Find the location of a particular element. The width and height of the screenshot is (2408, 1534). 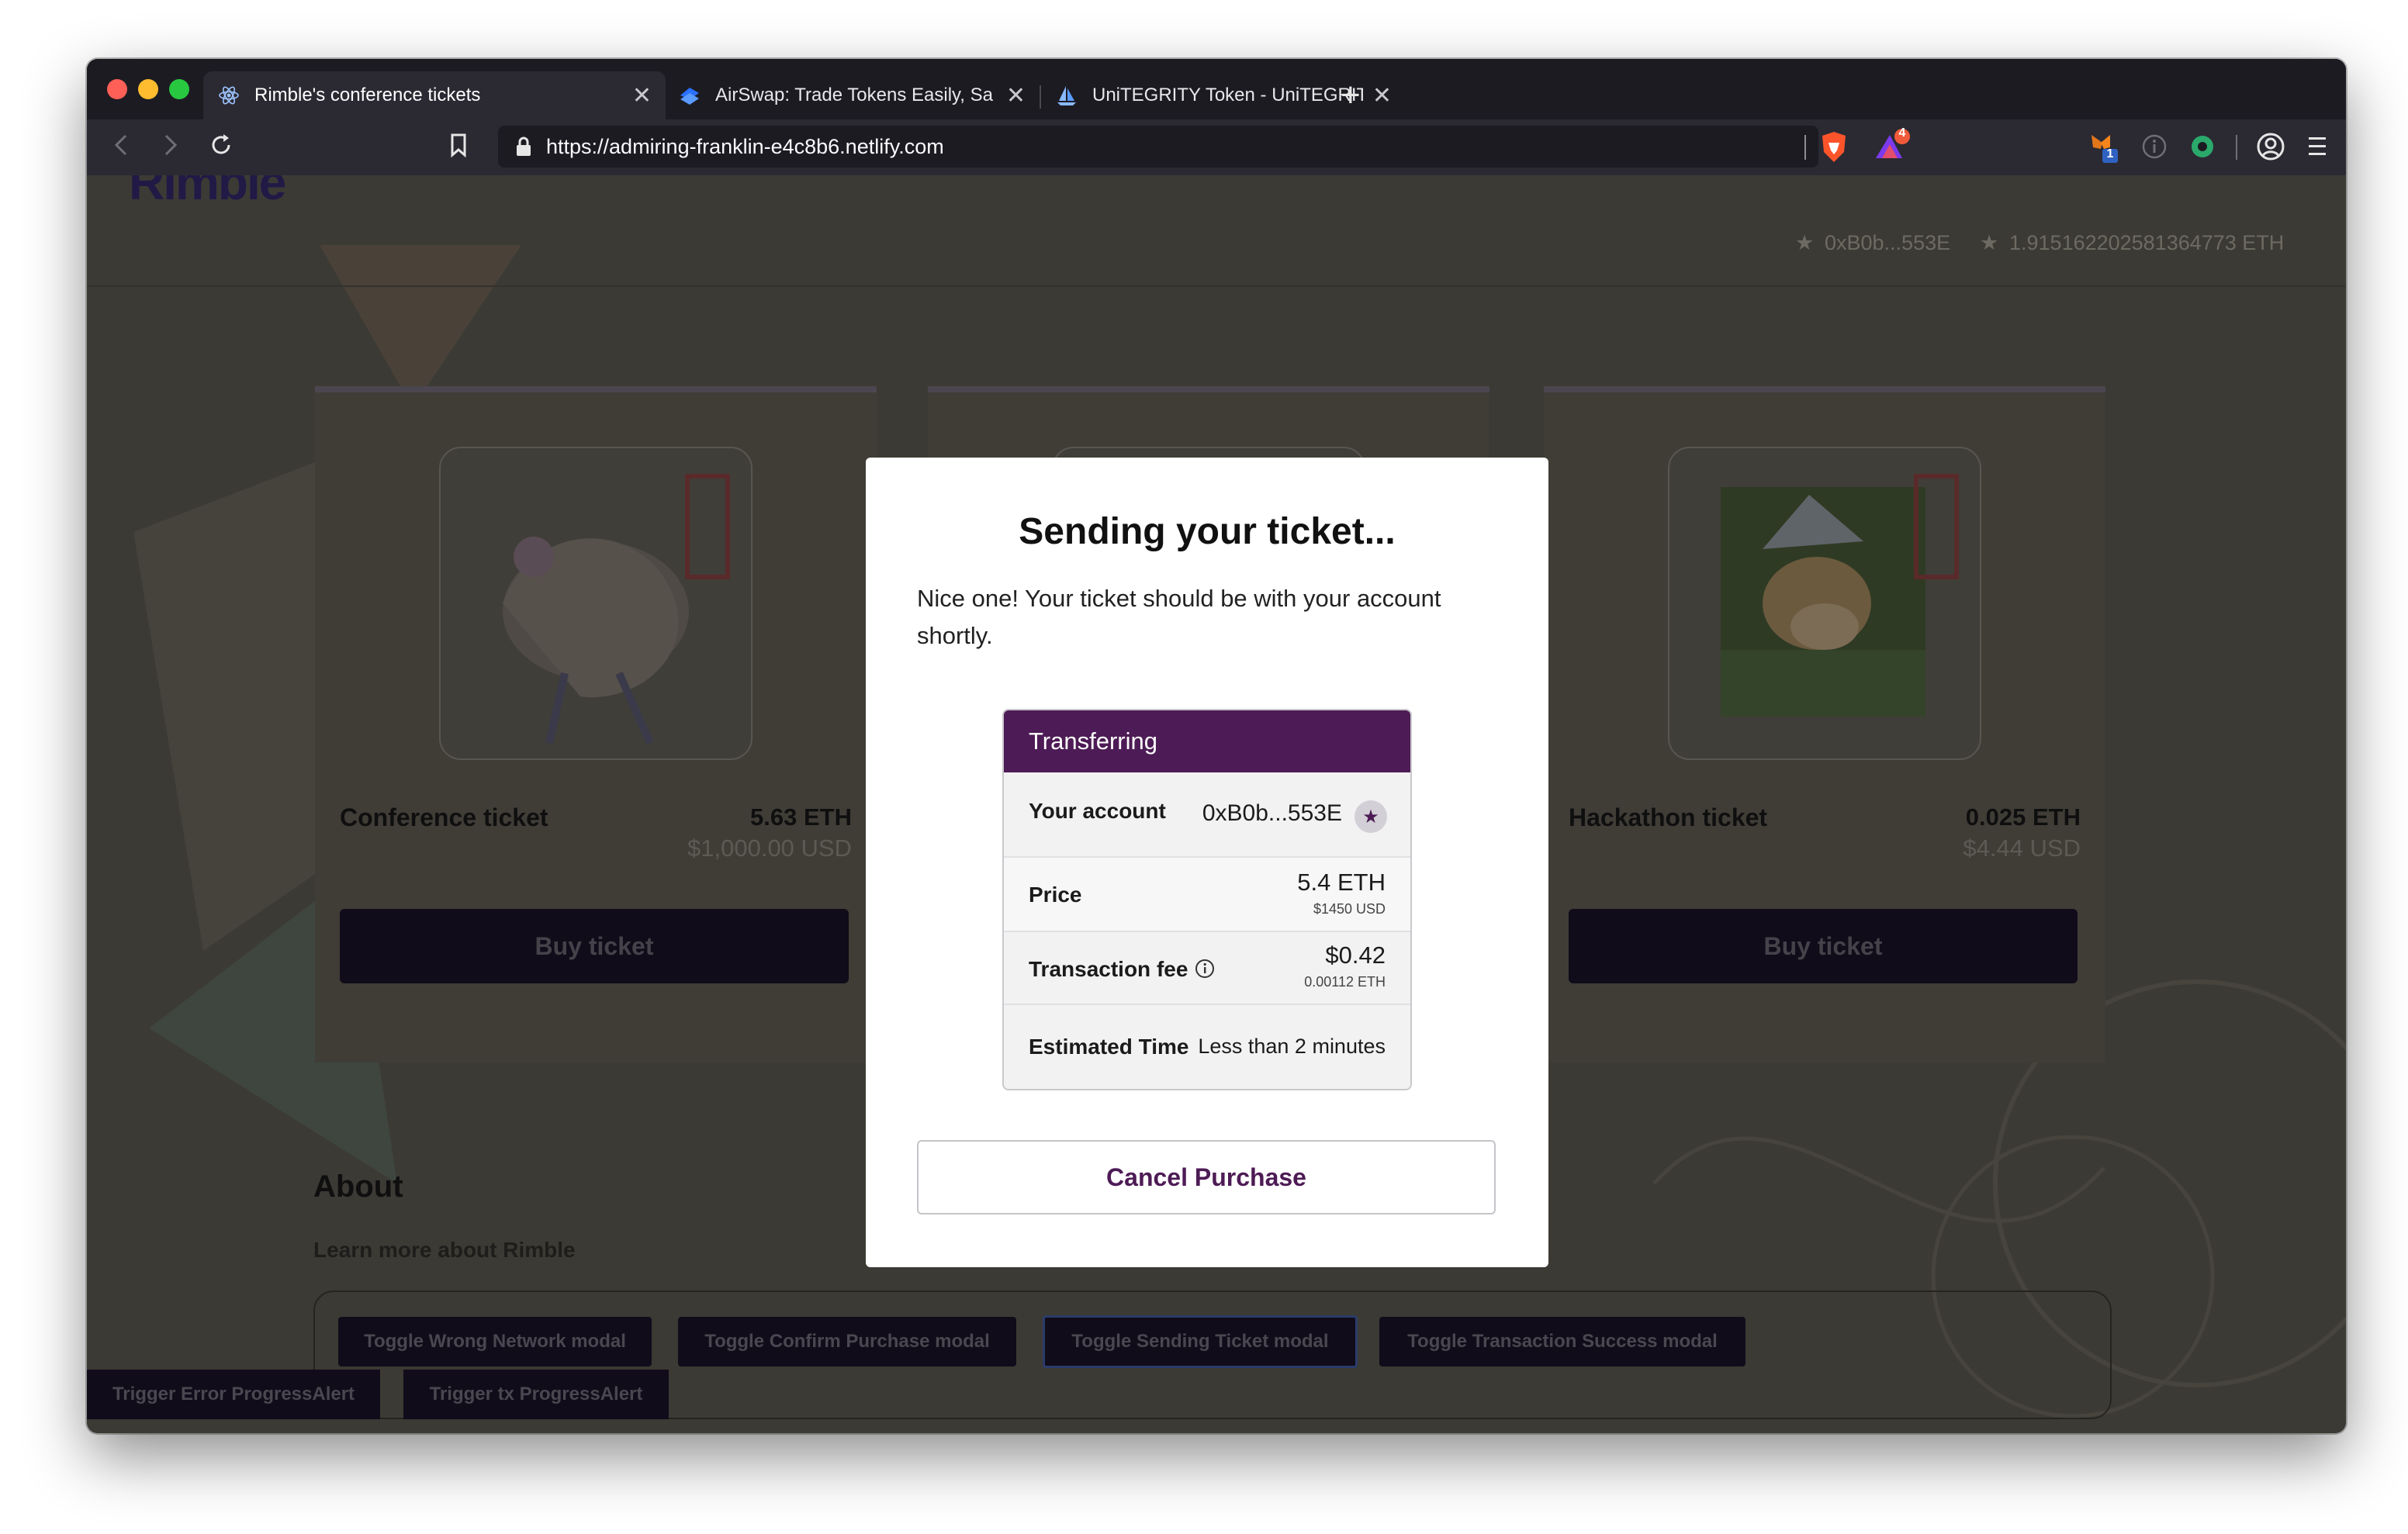

trigger-tx-alert-button: Trigger tx ProgressAlert is located at coordinates (536, 1394).